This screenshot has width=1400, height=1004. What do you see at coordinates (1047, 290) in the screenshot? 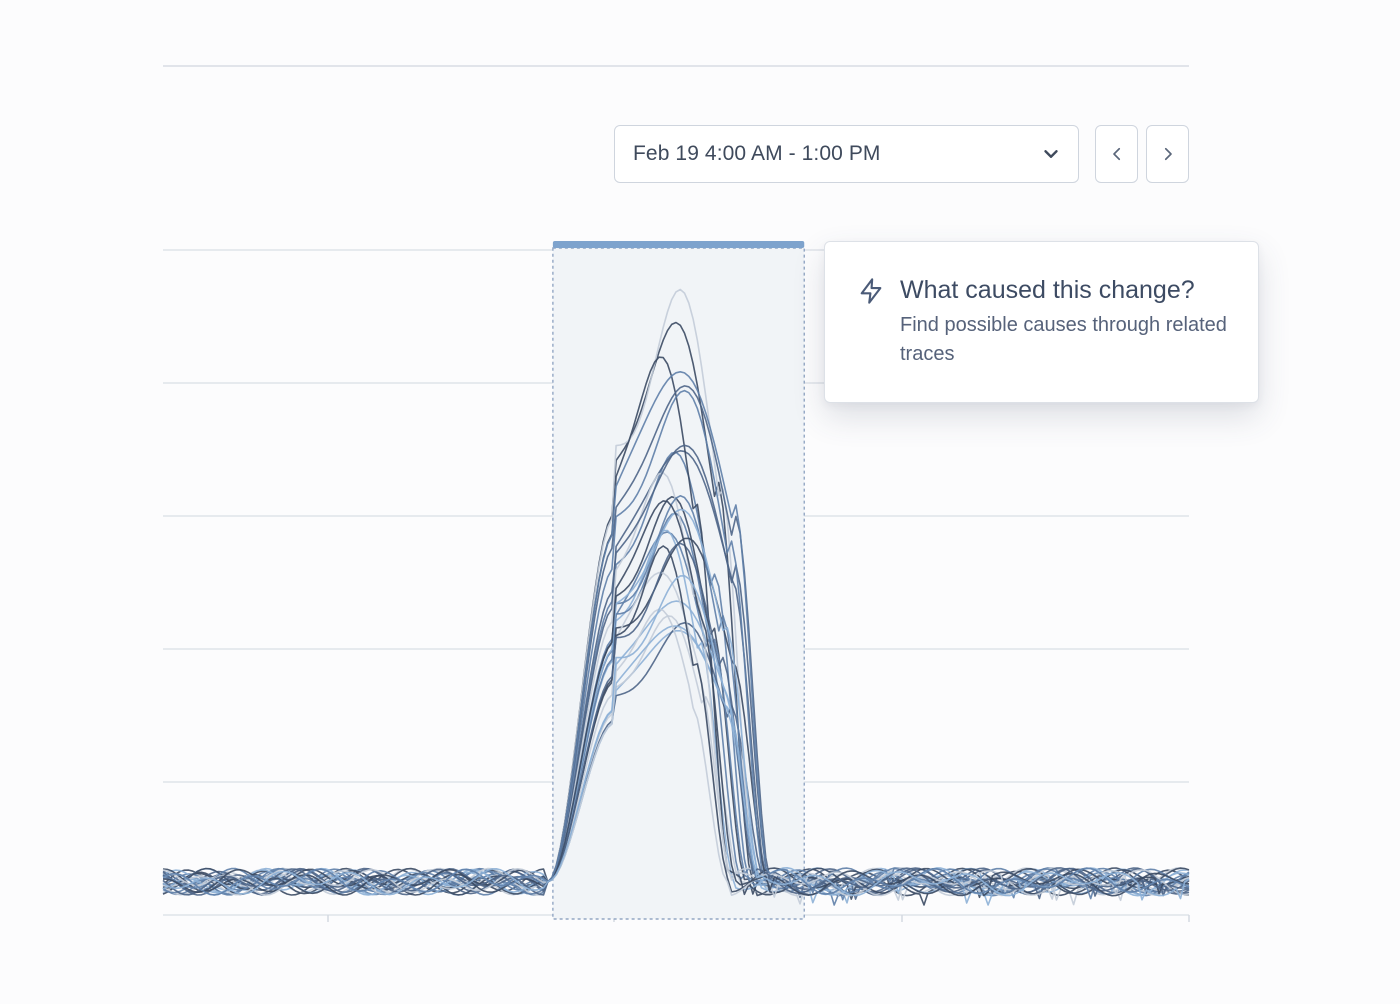
I see `insight-title: What caused this change?` at bounding box center [1047, 290].